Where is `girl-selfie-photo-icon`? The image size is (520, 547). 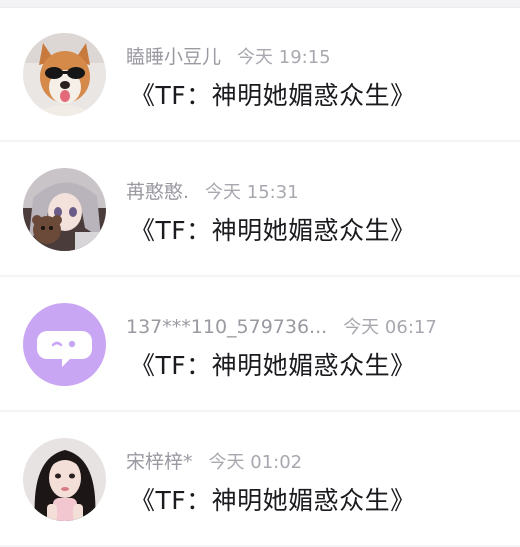
girl-selfie-photo-icon is located at coordinates (64, 479).